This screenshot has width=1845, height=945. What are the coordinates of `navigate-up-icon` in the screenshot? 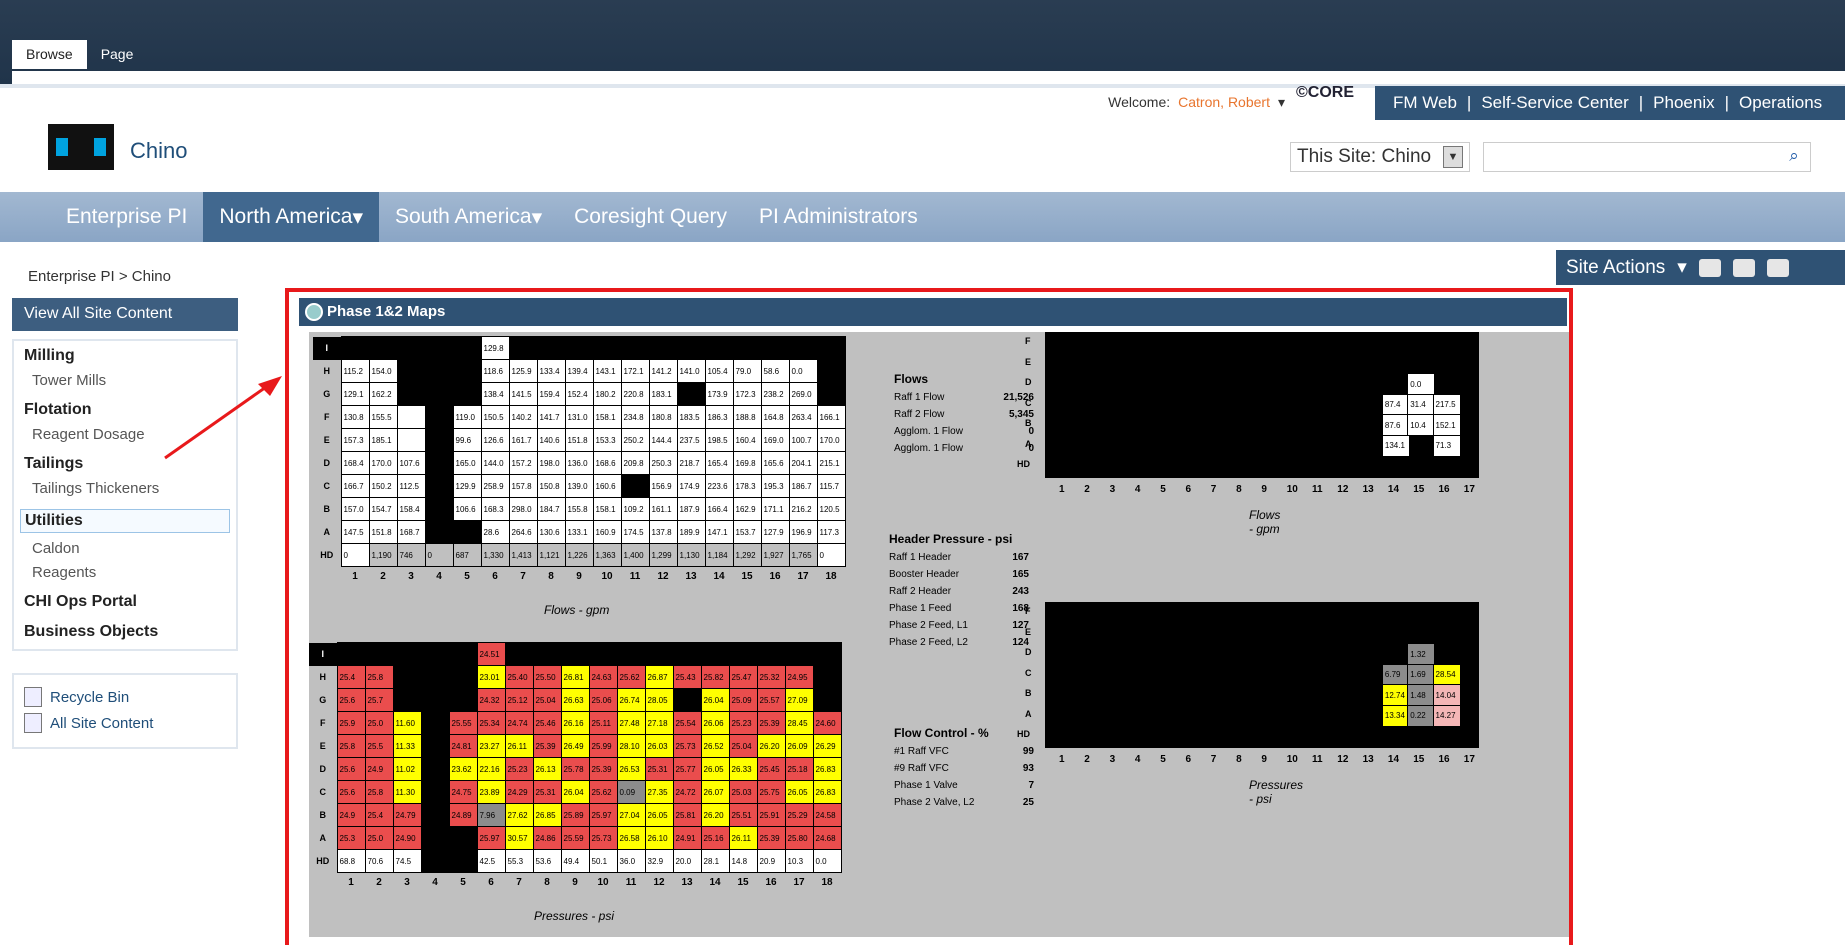 It's located at (1709, 267).